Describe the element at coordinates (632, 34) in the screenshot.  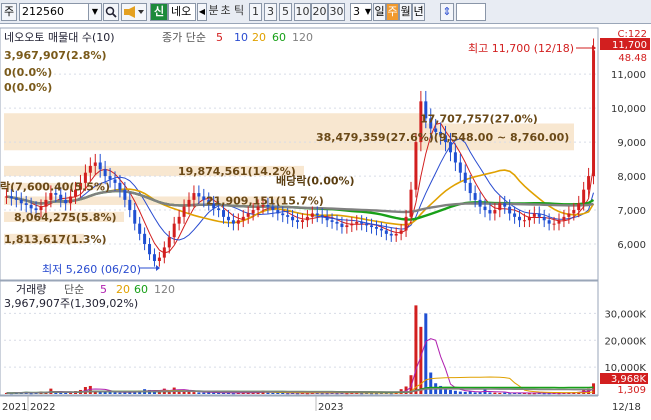
I see `top-label-1: C:122` at that location.